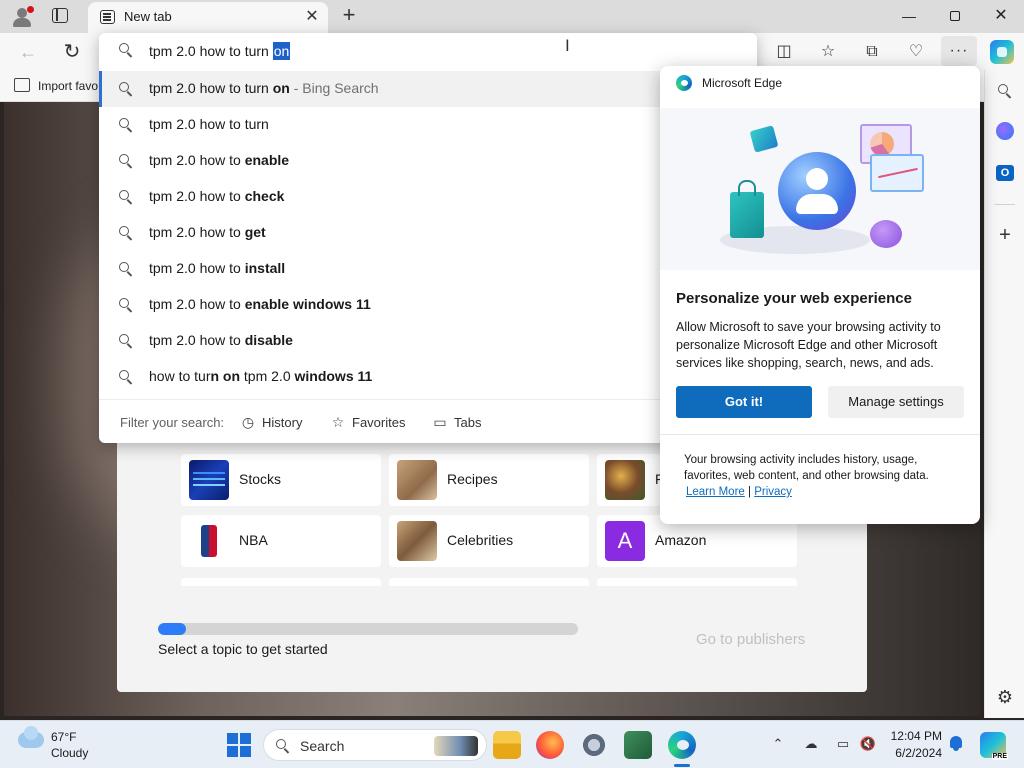 The image size is (1024, 768). Describe the element at coordinates (1002, 52) in the screenshot. I see `copilot-icon` at that location.